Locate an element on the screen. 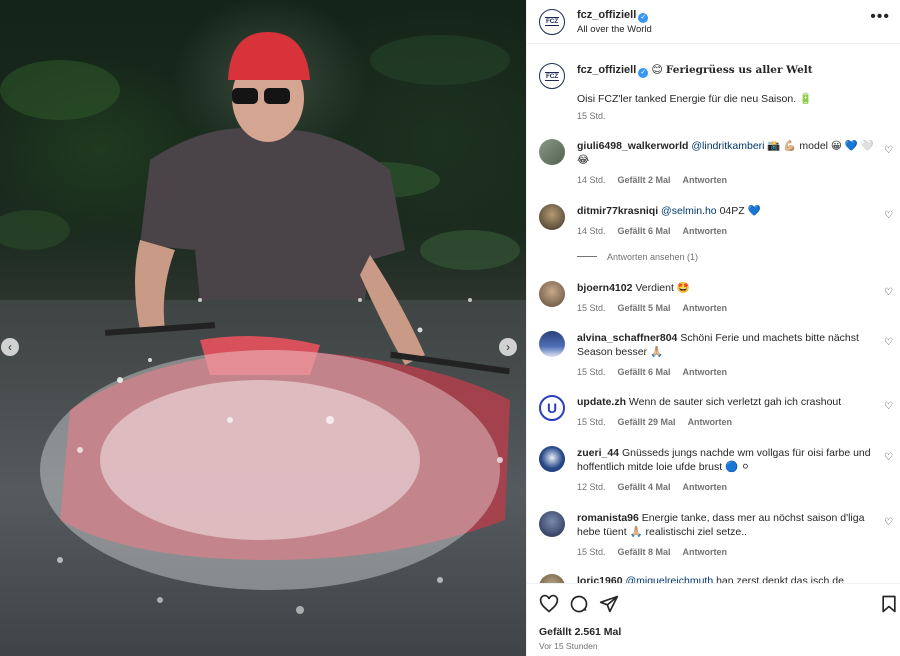 This screenshot has width=900, height=656. like-heart-icon is located at coordinates (549, 604).